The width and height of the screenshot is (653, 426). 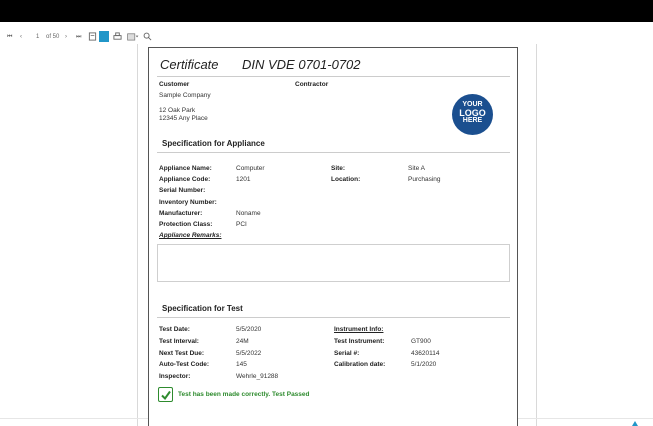 What do you see at coordinates (188, 202) in the screenshot?
I see `inventory-number-label: Inventory Number:` at bounding box center [188, 202].